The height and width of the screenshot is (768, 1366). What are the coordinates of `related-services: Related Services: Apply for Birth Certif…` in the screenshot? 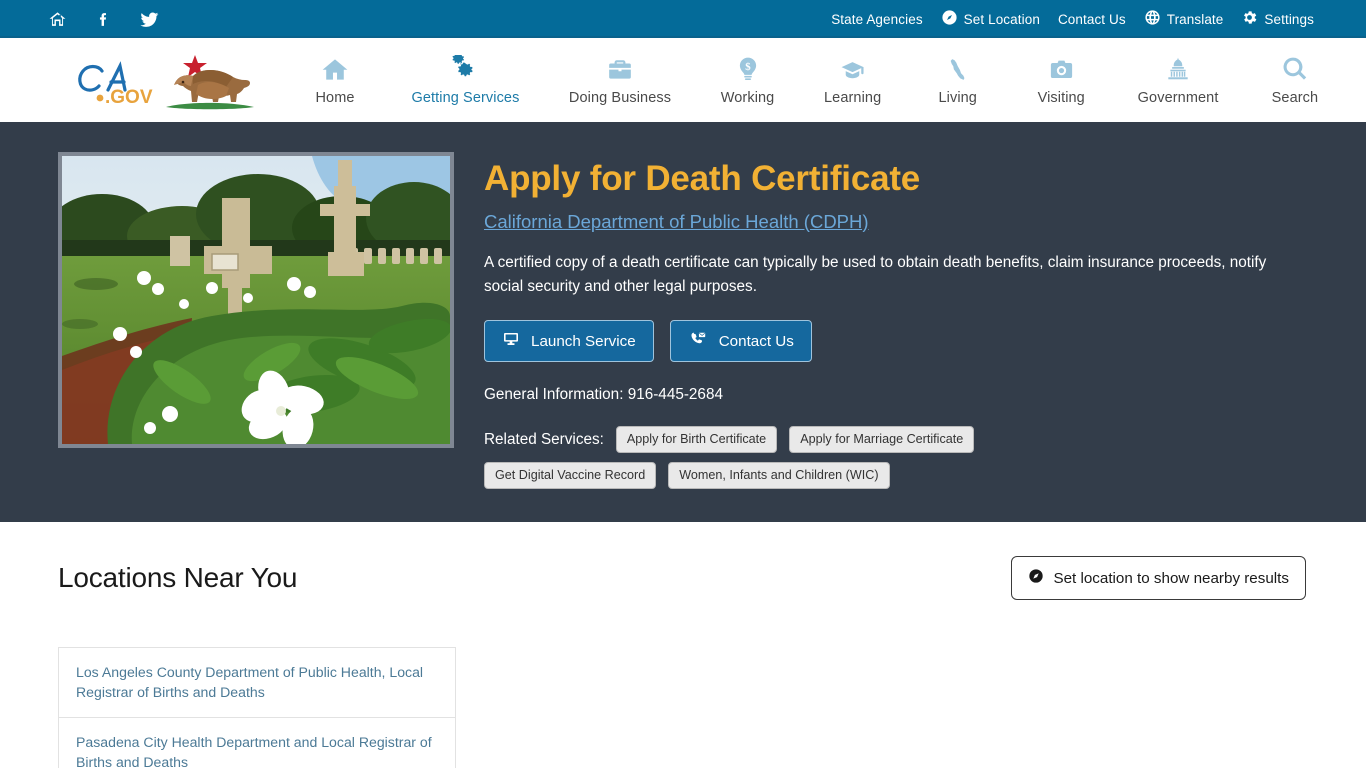 It's located at (814, 458).